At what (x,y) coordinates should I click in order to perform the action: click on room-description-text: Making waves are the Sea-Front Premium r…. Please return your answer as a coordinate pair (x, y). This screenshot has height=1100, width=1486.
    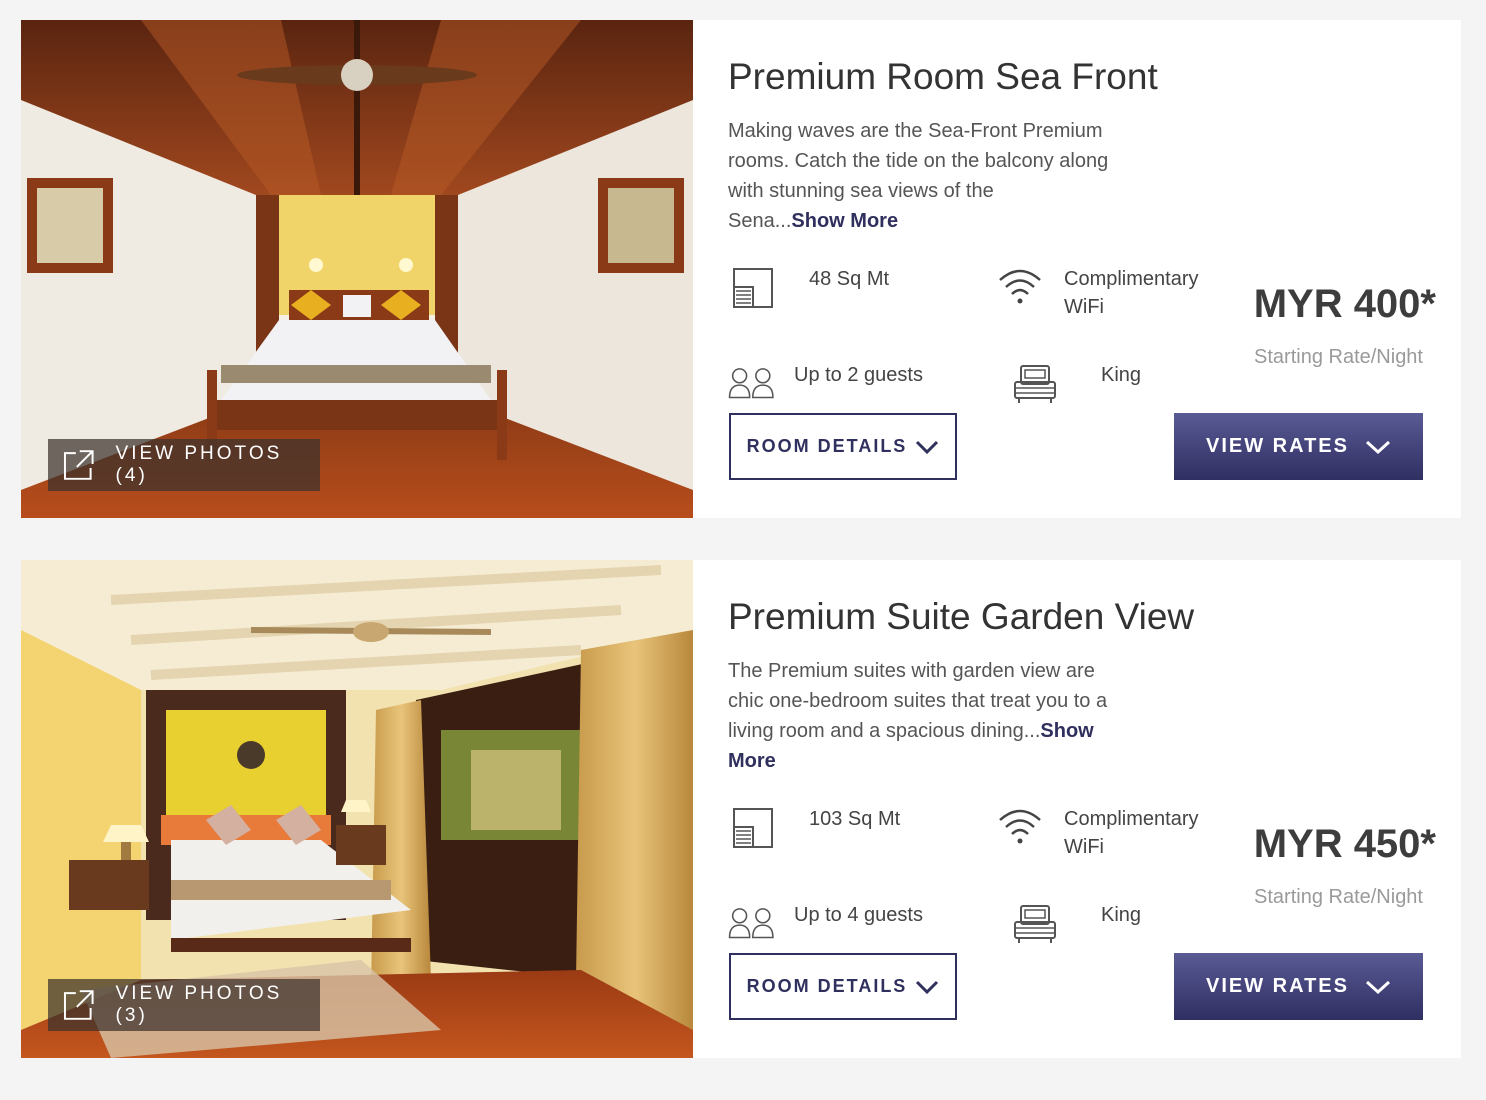
    Looking at the image, I should click on (918, 176).